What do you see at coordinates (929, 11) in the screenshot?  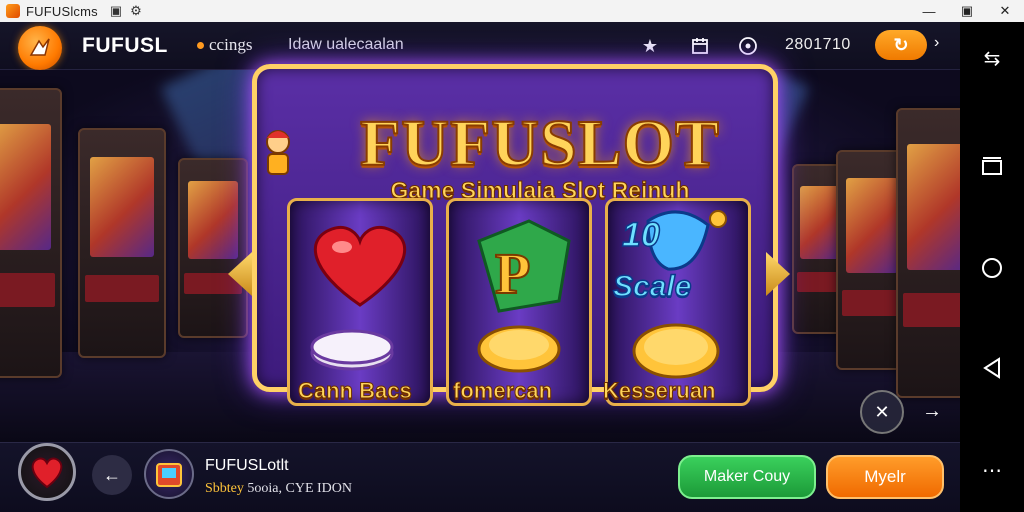 I see `minimize-icon: —` at bounding box center [929, 11].